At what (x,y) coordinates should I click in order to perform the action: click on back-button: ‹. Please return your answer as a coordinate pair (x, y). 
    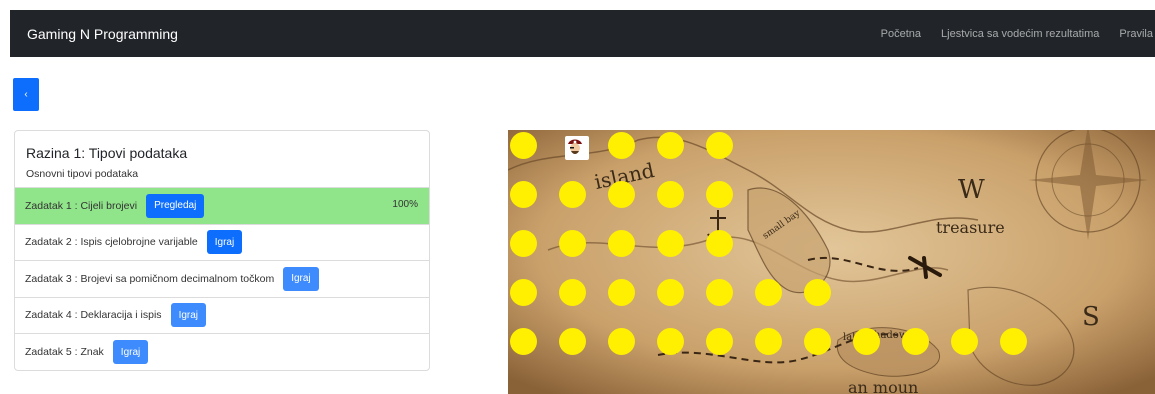
    Looking at the image, I should click on (26, 94).